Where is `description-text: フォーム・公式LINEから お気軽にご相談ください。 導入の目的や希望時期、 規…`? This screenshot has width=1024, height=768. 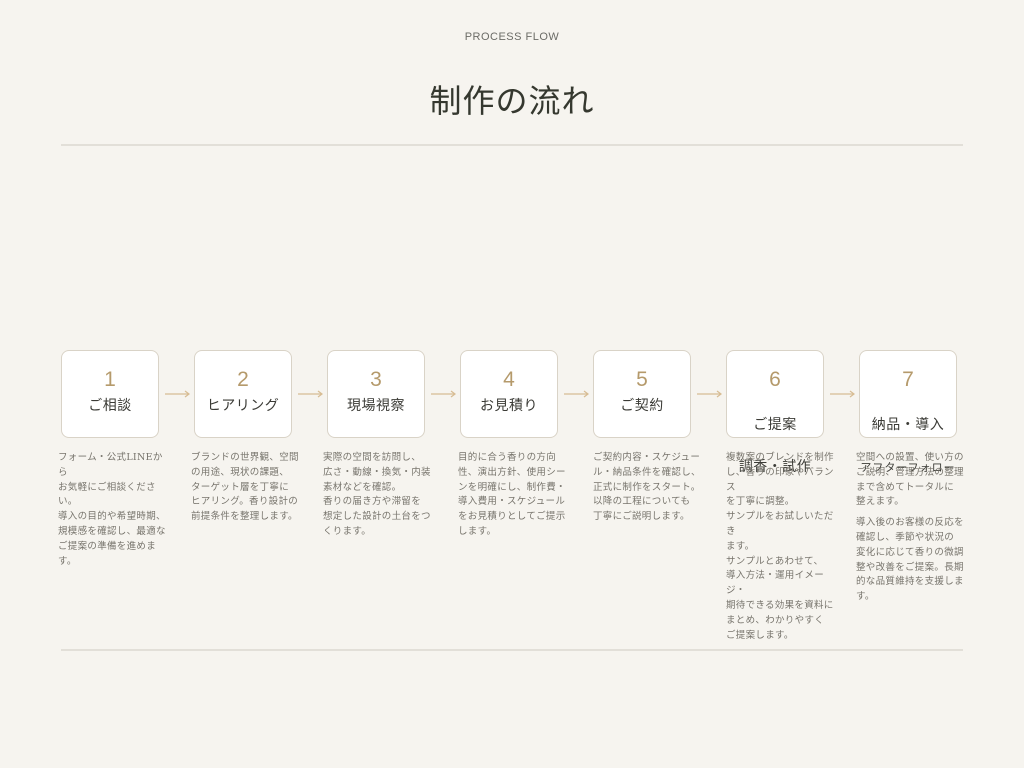
description-text: フォーム・公式LINEから お気軽にご相談ください。 導入の目的や希望時期、 規… is located at coordinates (112, 509).